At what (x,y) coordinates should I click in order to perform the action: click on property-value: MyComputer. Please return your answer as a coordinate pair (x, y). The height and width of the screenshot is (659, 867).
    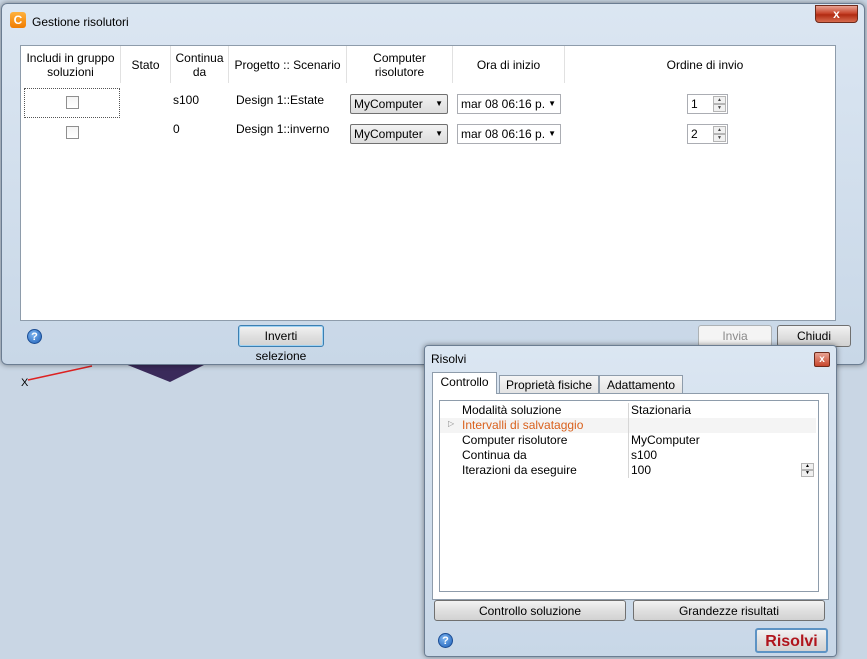
    Looking at the image, I should click on (665, 440).